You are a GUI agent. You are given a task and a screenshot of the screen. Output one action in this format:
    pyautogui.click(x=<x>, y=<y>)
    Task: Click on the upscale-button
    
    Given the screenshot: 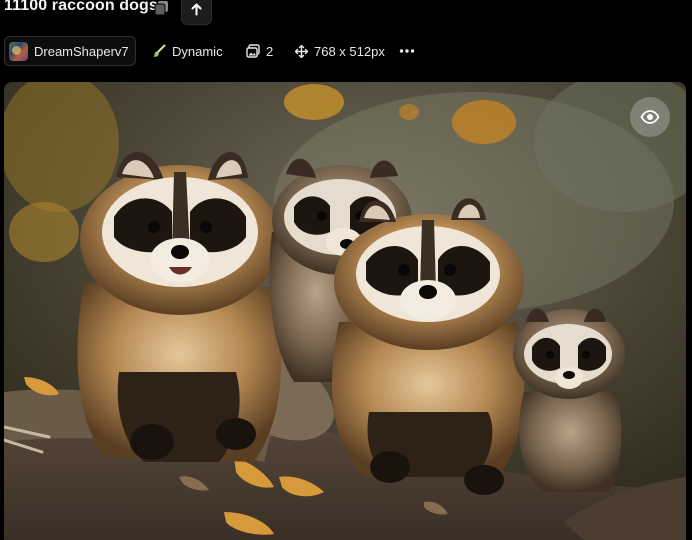 What is the action you would take?
    pyautogui.click(x=196, y=12)
    